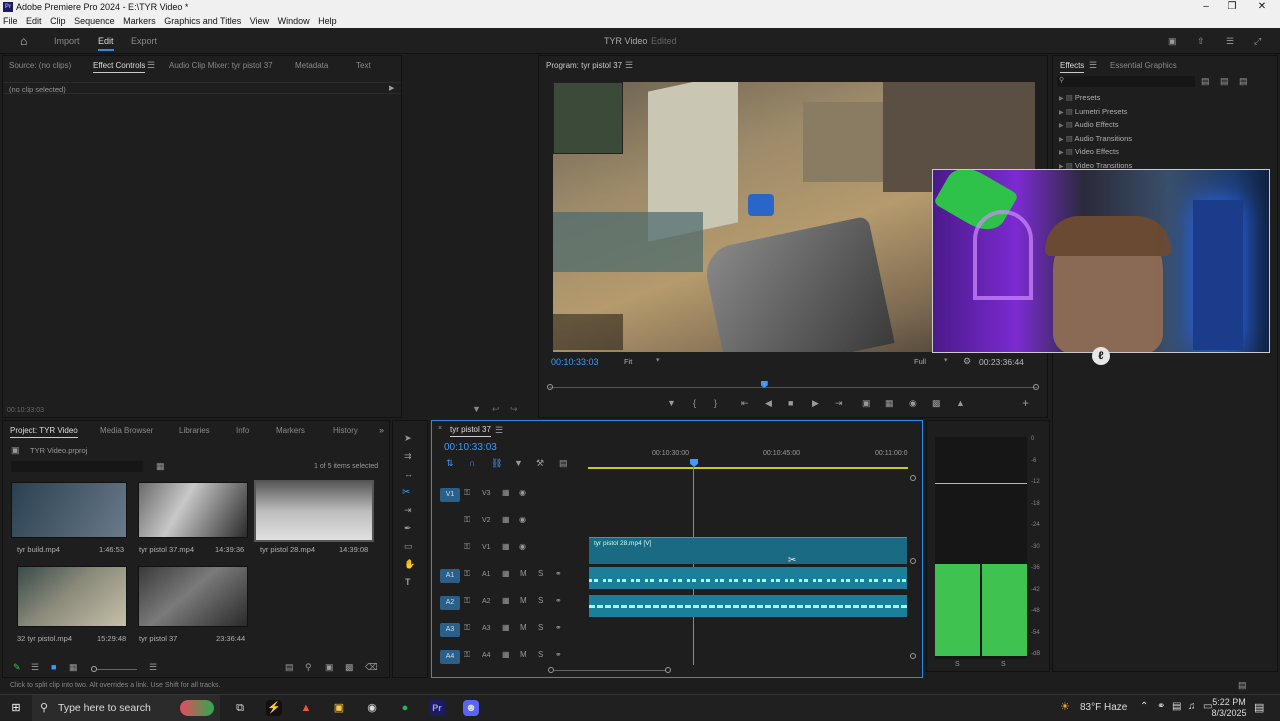  I want to click on meter-solo-left: S, so click(957, 664).